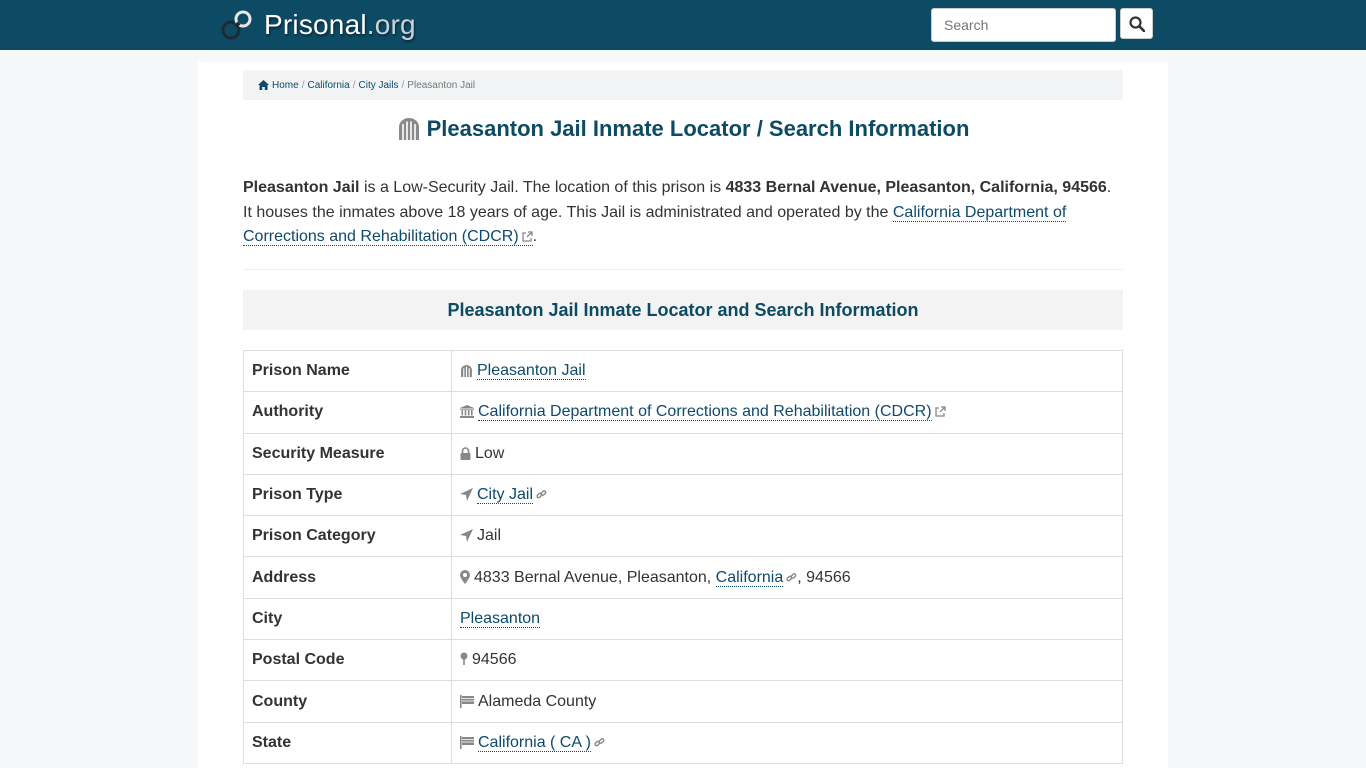 Image resolution: width=1366 pixels, height=768 pixels. What do you see at coordinates (683, 25) in the screenshot?
I see `top-navbar: Prisonal.org` at bounding box center [683, 25].